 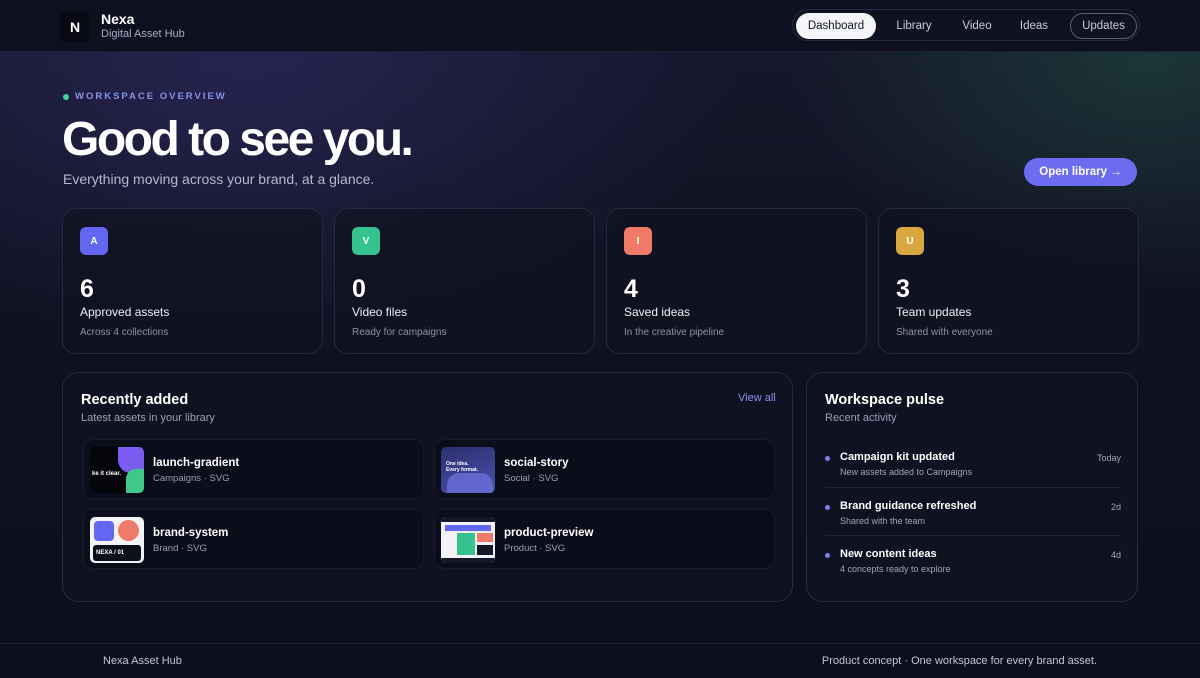 What do you see at coordinates (151, 96) in the screenshot?
I see `eyebrow-label: WORKSPACE OVERVIEW` at bounding box center [151, 96].